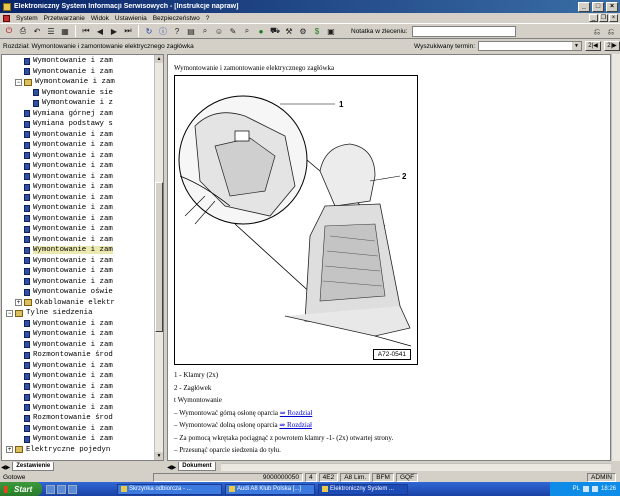 Image resolution: width=620 pixels, height=496 pixels. I want to click on car-icon: ⛟, so click(275, 31).